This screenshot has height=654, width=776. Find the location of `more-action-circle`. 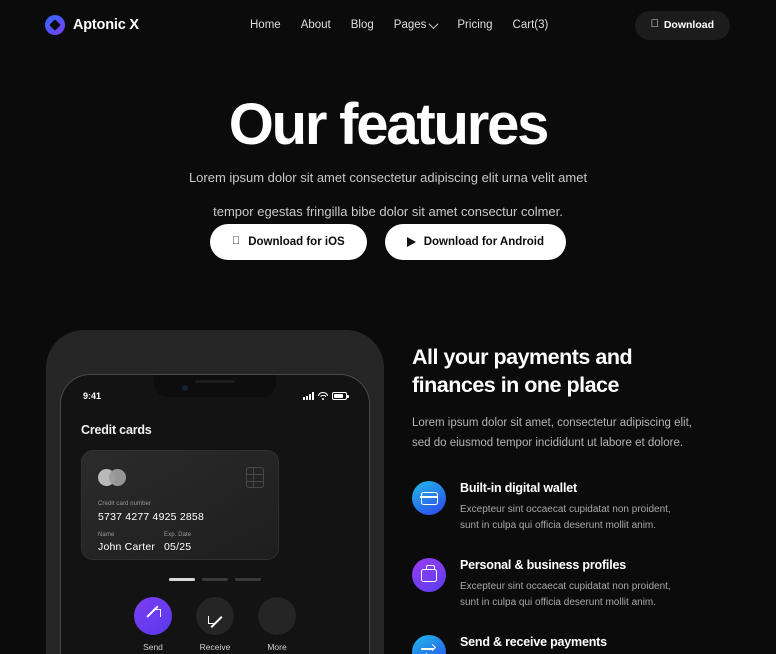

more-action-circle is located at coordinates (277, 616).